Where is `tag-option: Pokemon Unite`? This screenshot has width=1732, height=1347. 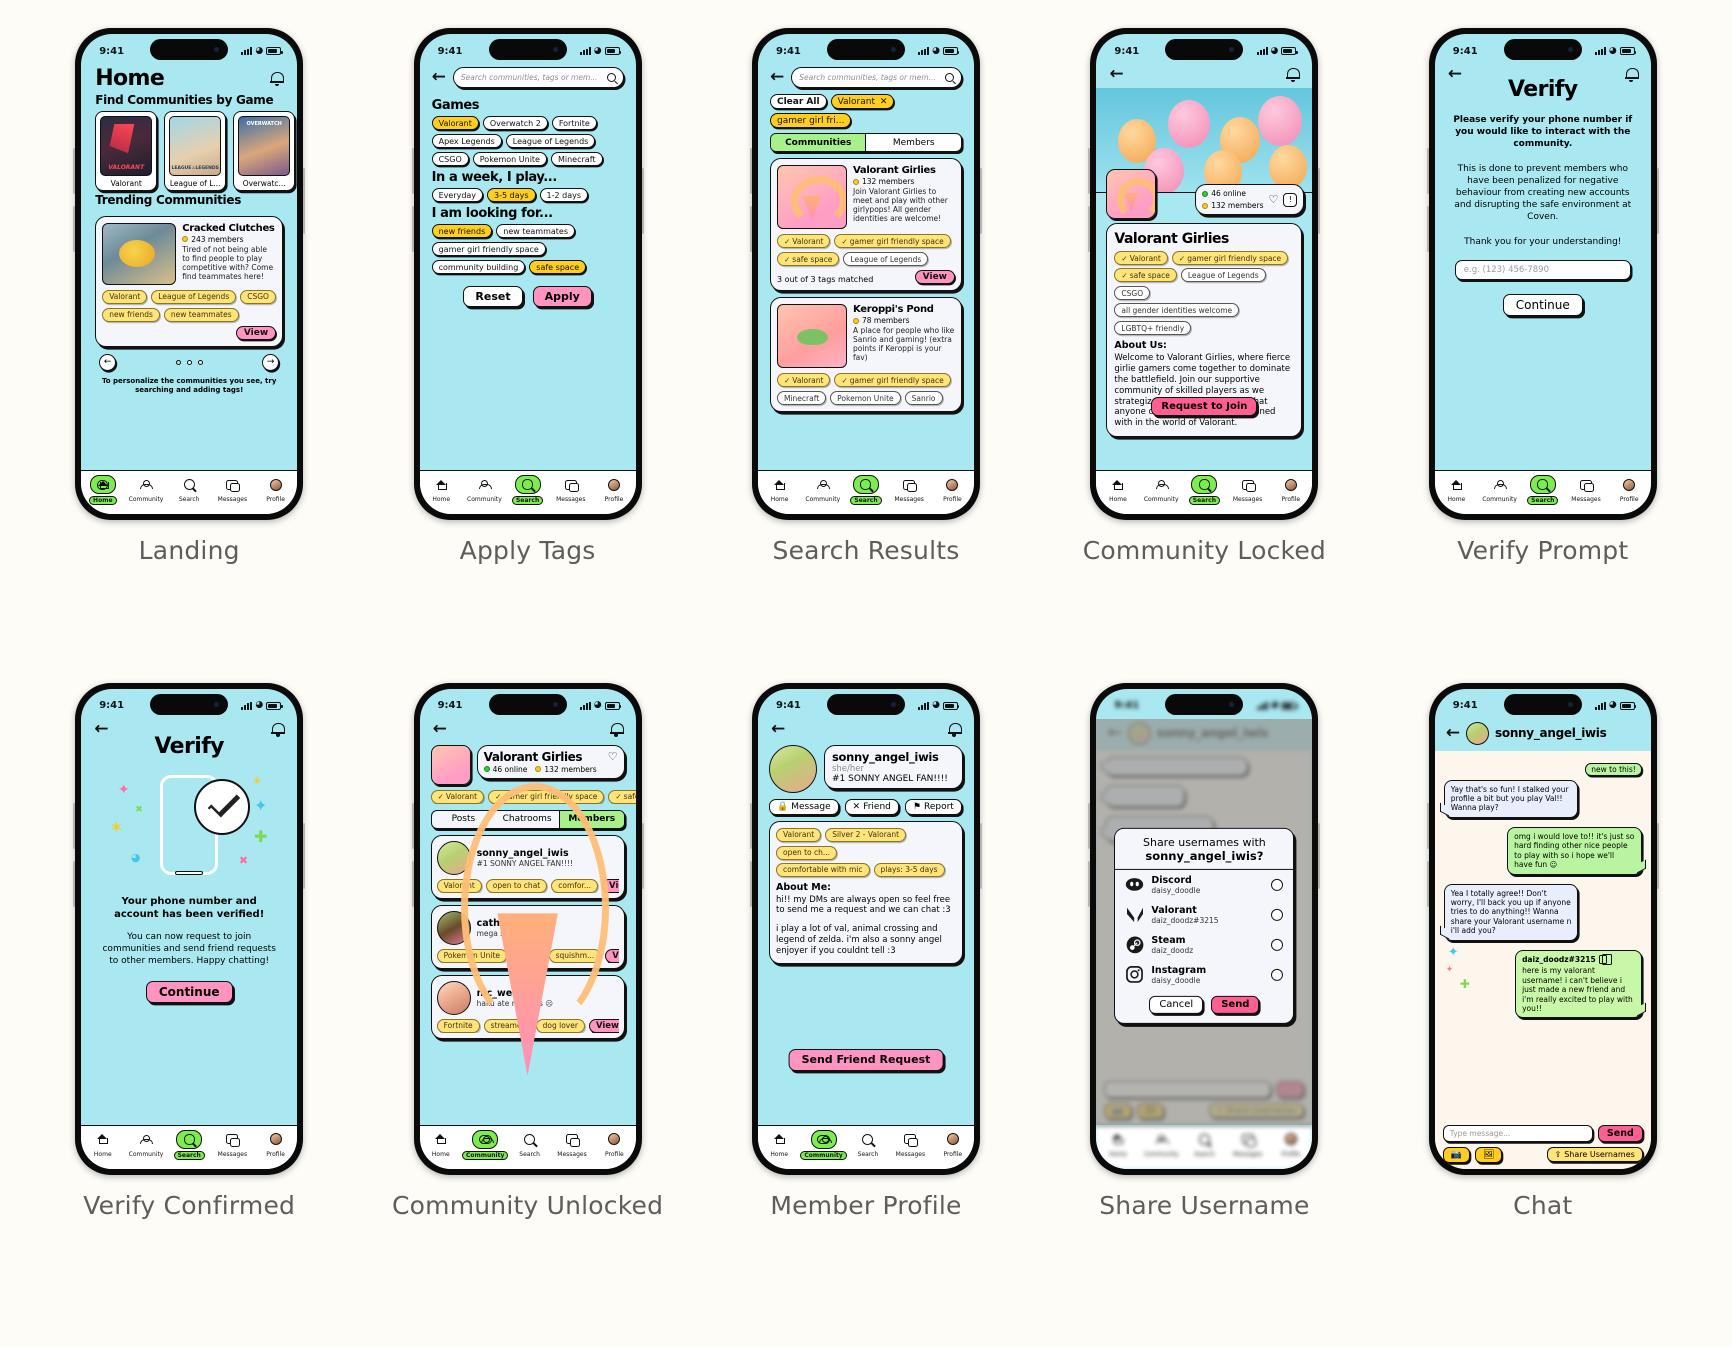 tag-option: Pokemon Unite is located at coordinates (509, 159).